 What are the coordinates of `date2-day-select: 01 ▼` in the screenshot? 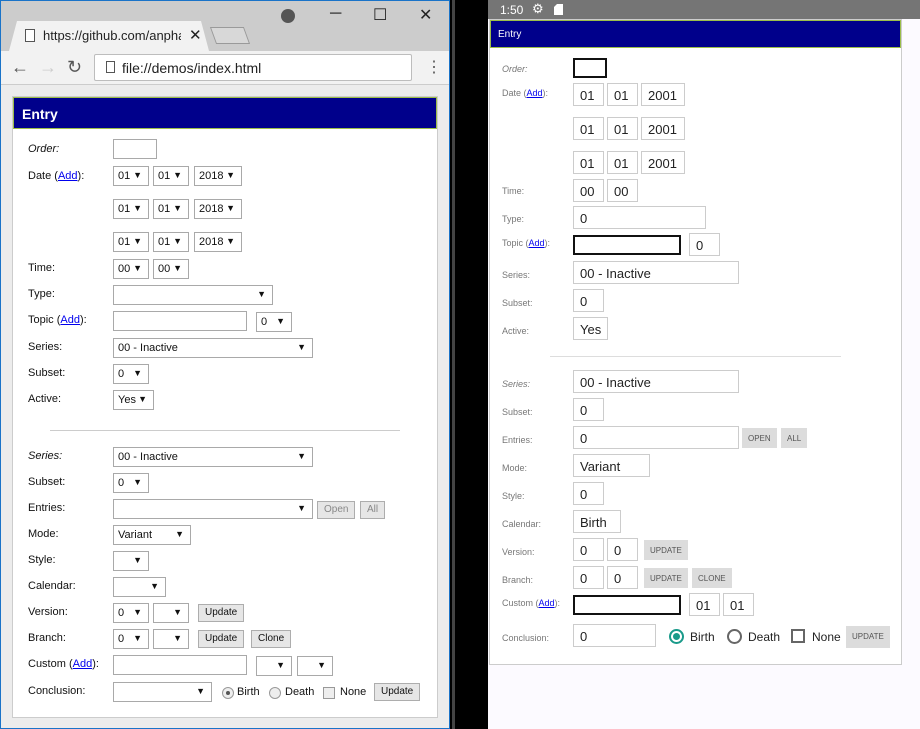 It's located at (131, 209).